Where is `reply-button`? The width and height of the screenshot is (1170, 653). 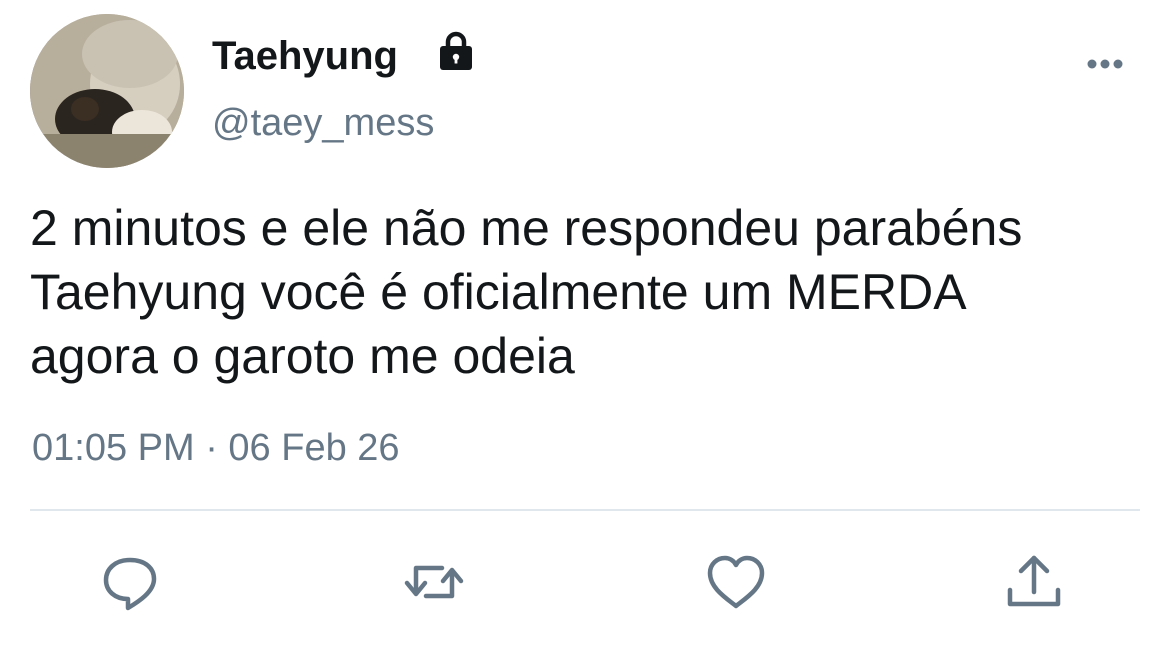 reply-button is located at coordinates (130, 582).